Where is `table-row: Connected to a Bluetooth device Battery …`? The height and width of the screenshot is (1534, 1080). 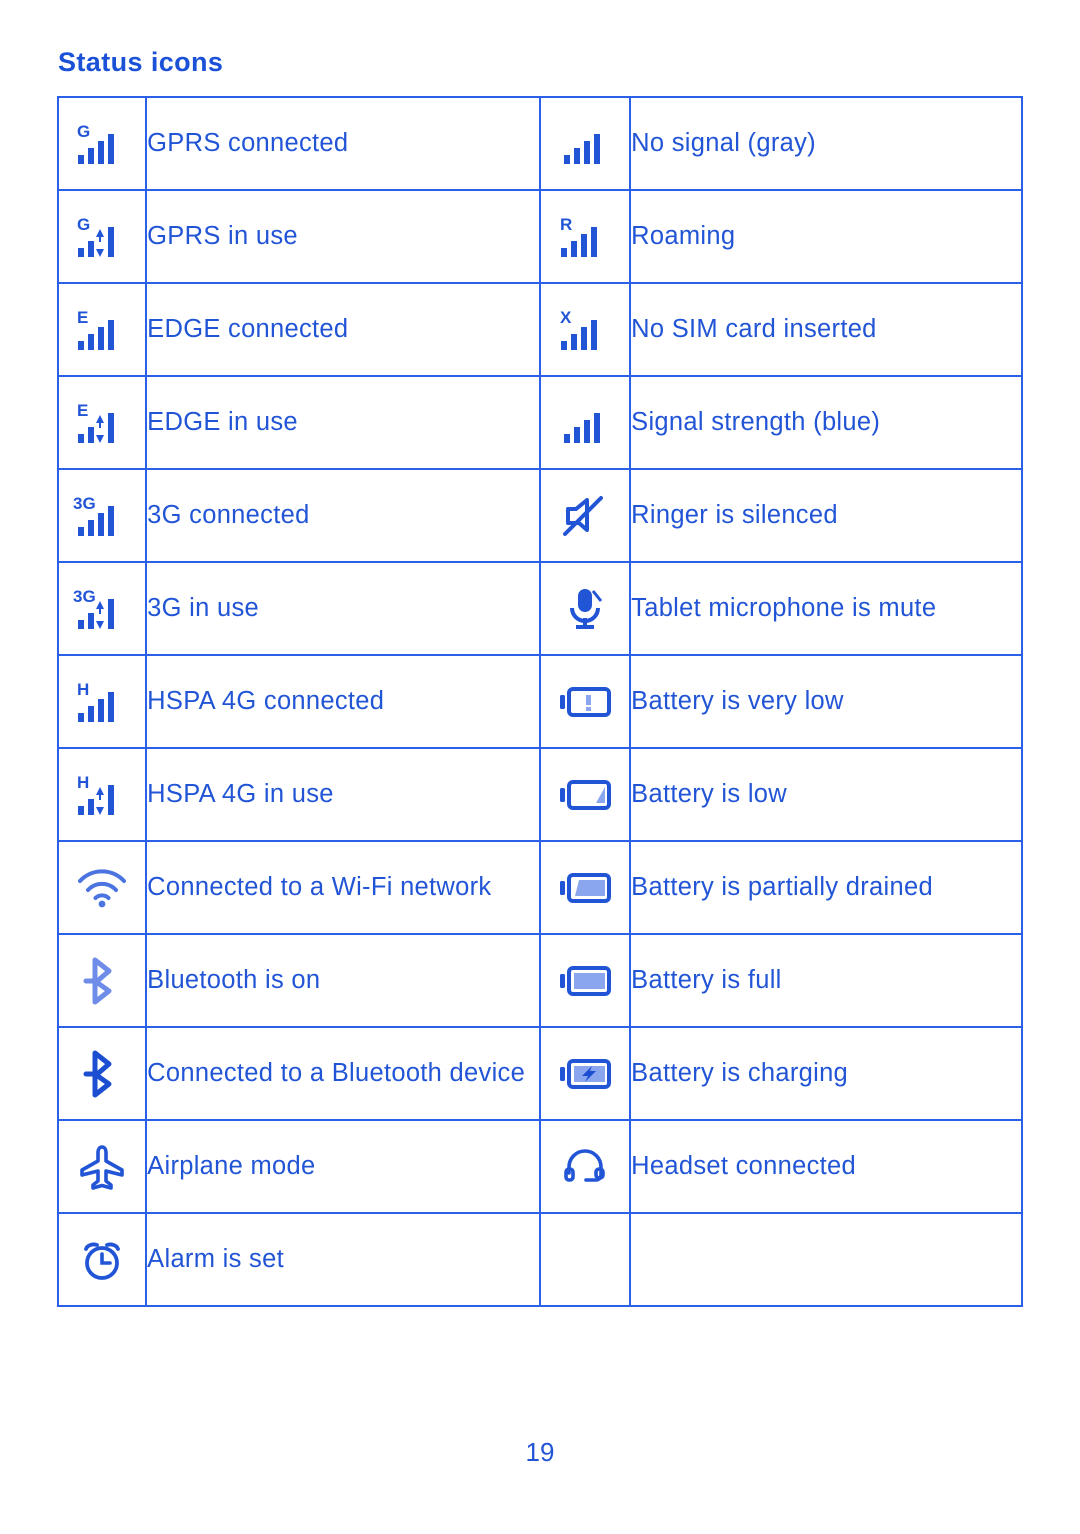 table-row: Connected to a Bluetooth device Battery … is located at coordinates (539, 1073).